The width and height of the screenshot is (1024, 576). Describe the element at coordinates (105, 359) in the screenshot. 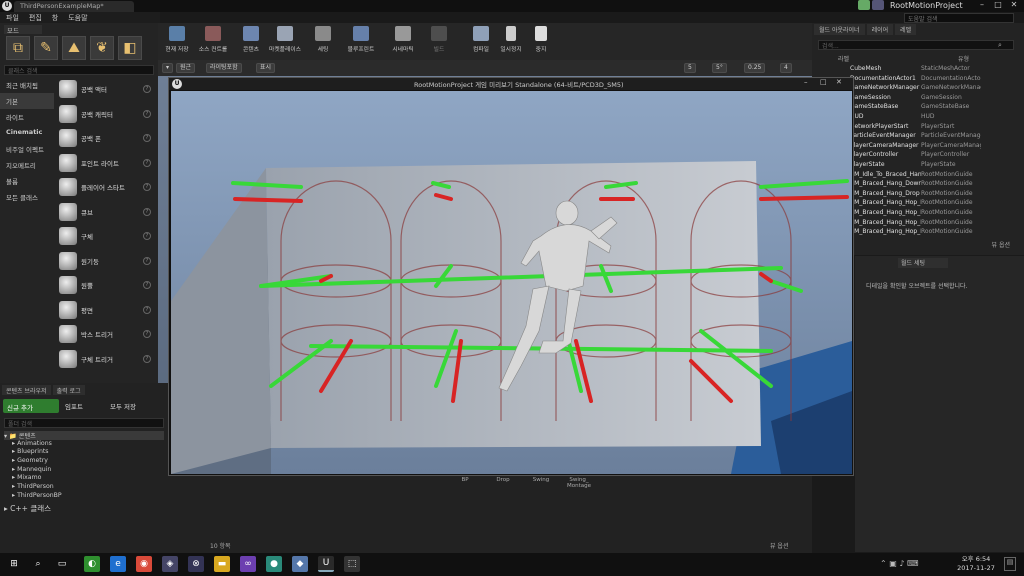

I see `list-item: 구체 트리거?` at that location.